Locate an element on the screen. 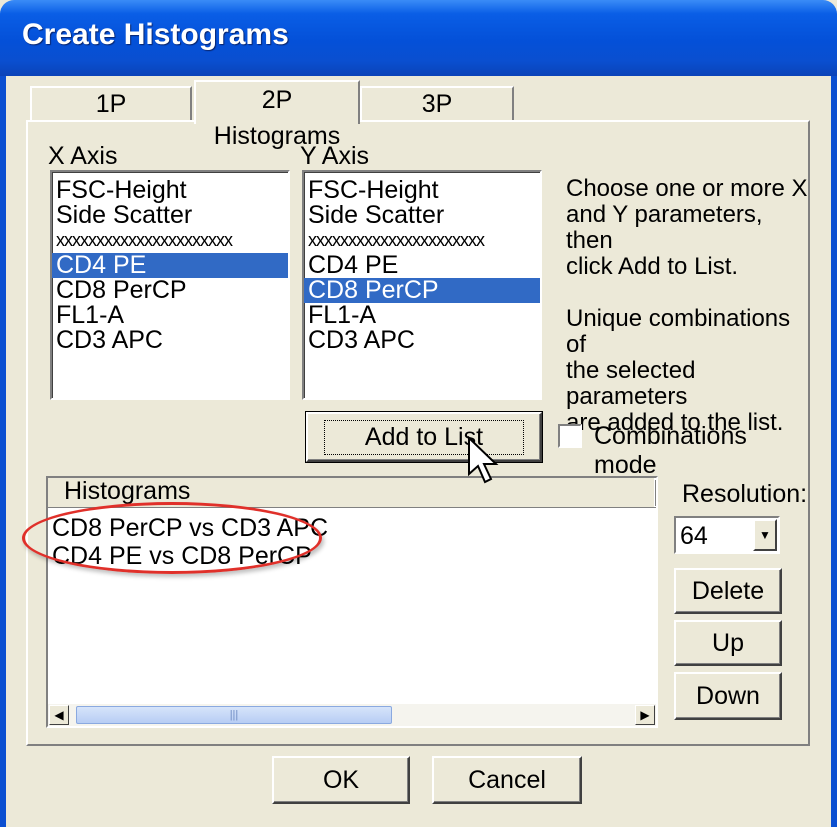 This screenshot has width=837, height=827. tab-1p-histograms: 1P Histograms is located at coordinates (111, 118).